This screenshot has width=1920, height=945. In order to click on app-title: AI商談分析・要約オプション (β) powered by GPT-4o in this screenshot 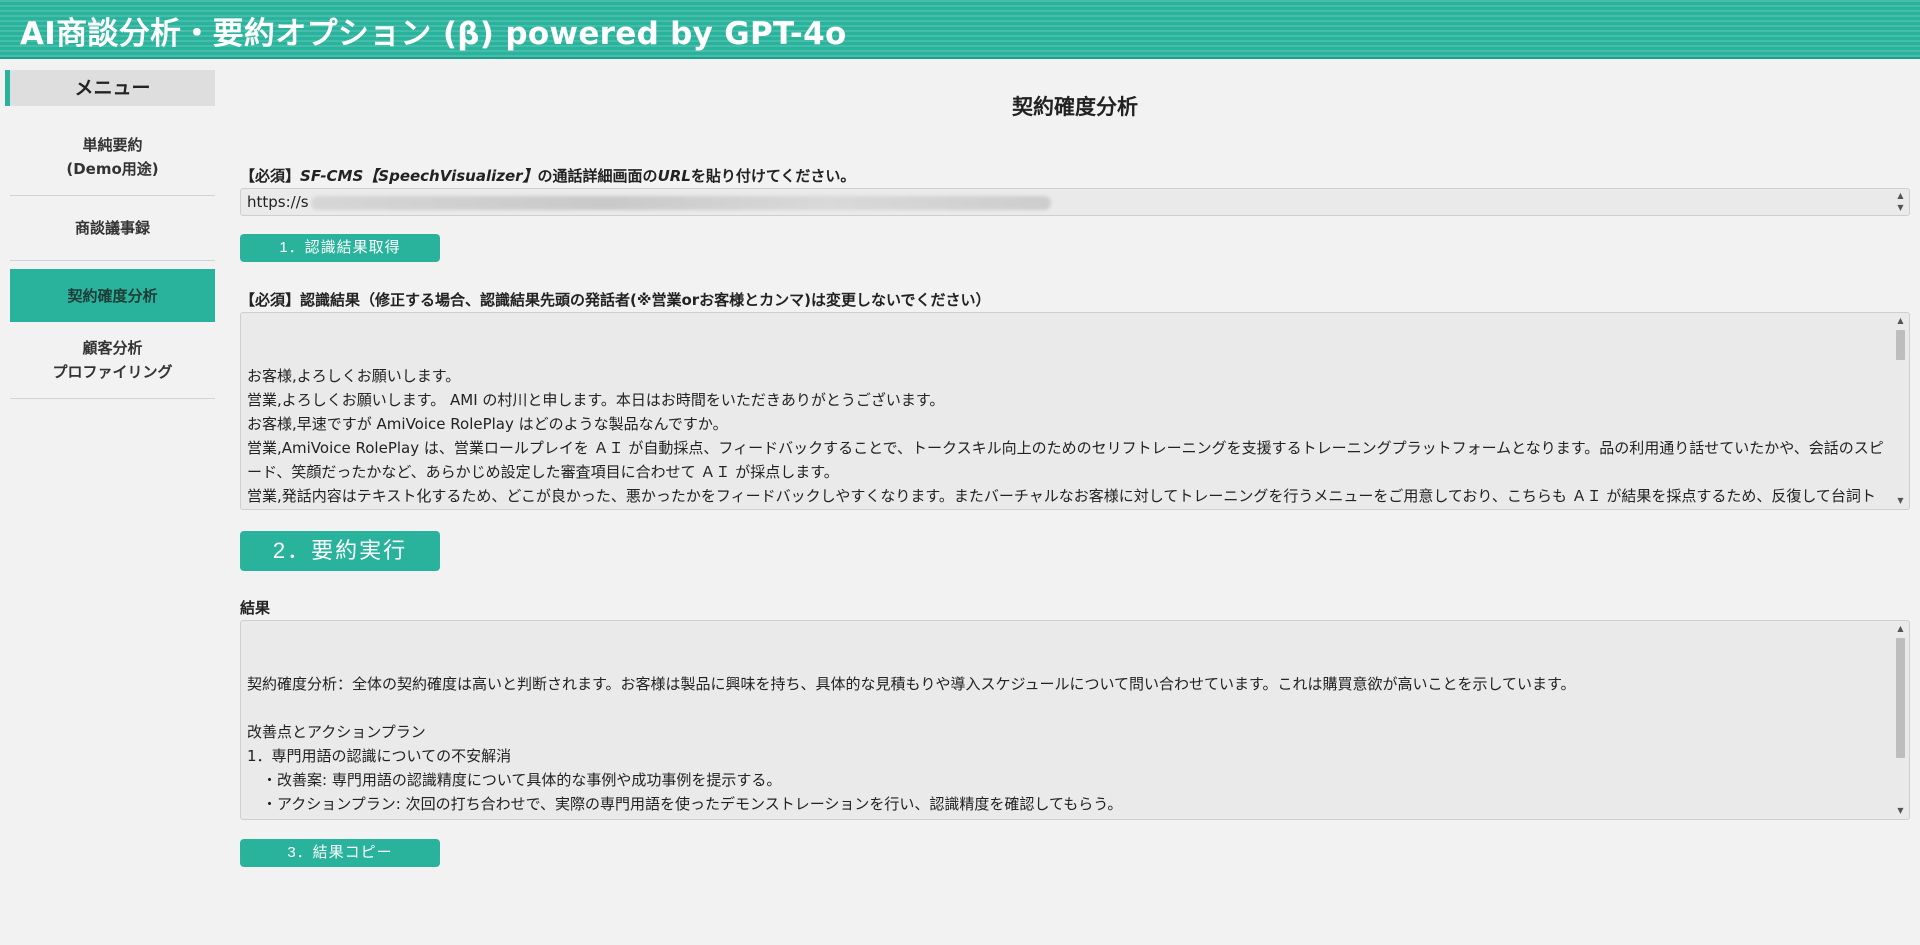, I will do `click(433, 34)`.